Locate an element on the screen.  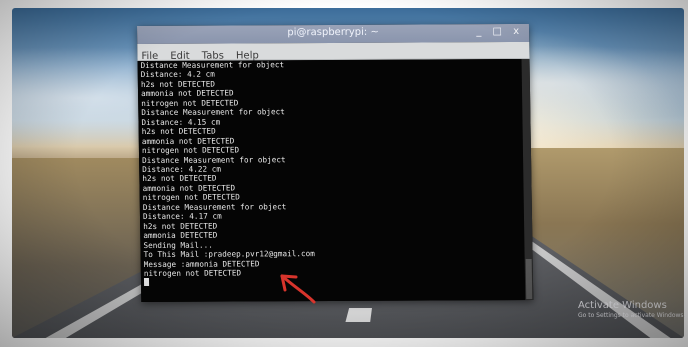
window-title: pi@raspberrypi: ~ is located at coordinates (333, 32).